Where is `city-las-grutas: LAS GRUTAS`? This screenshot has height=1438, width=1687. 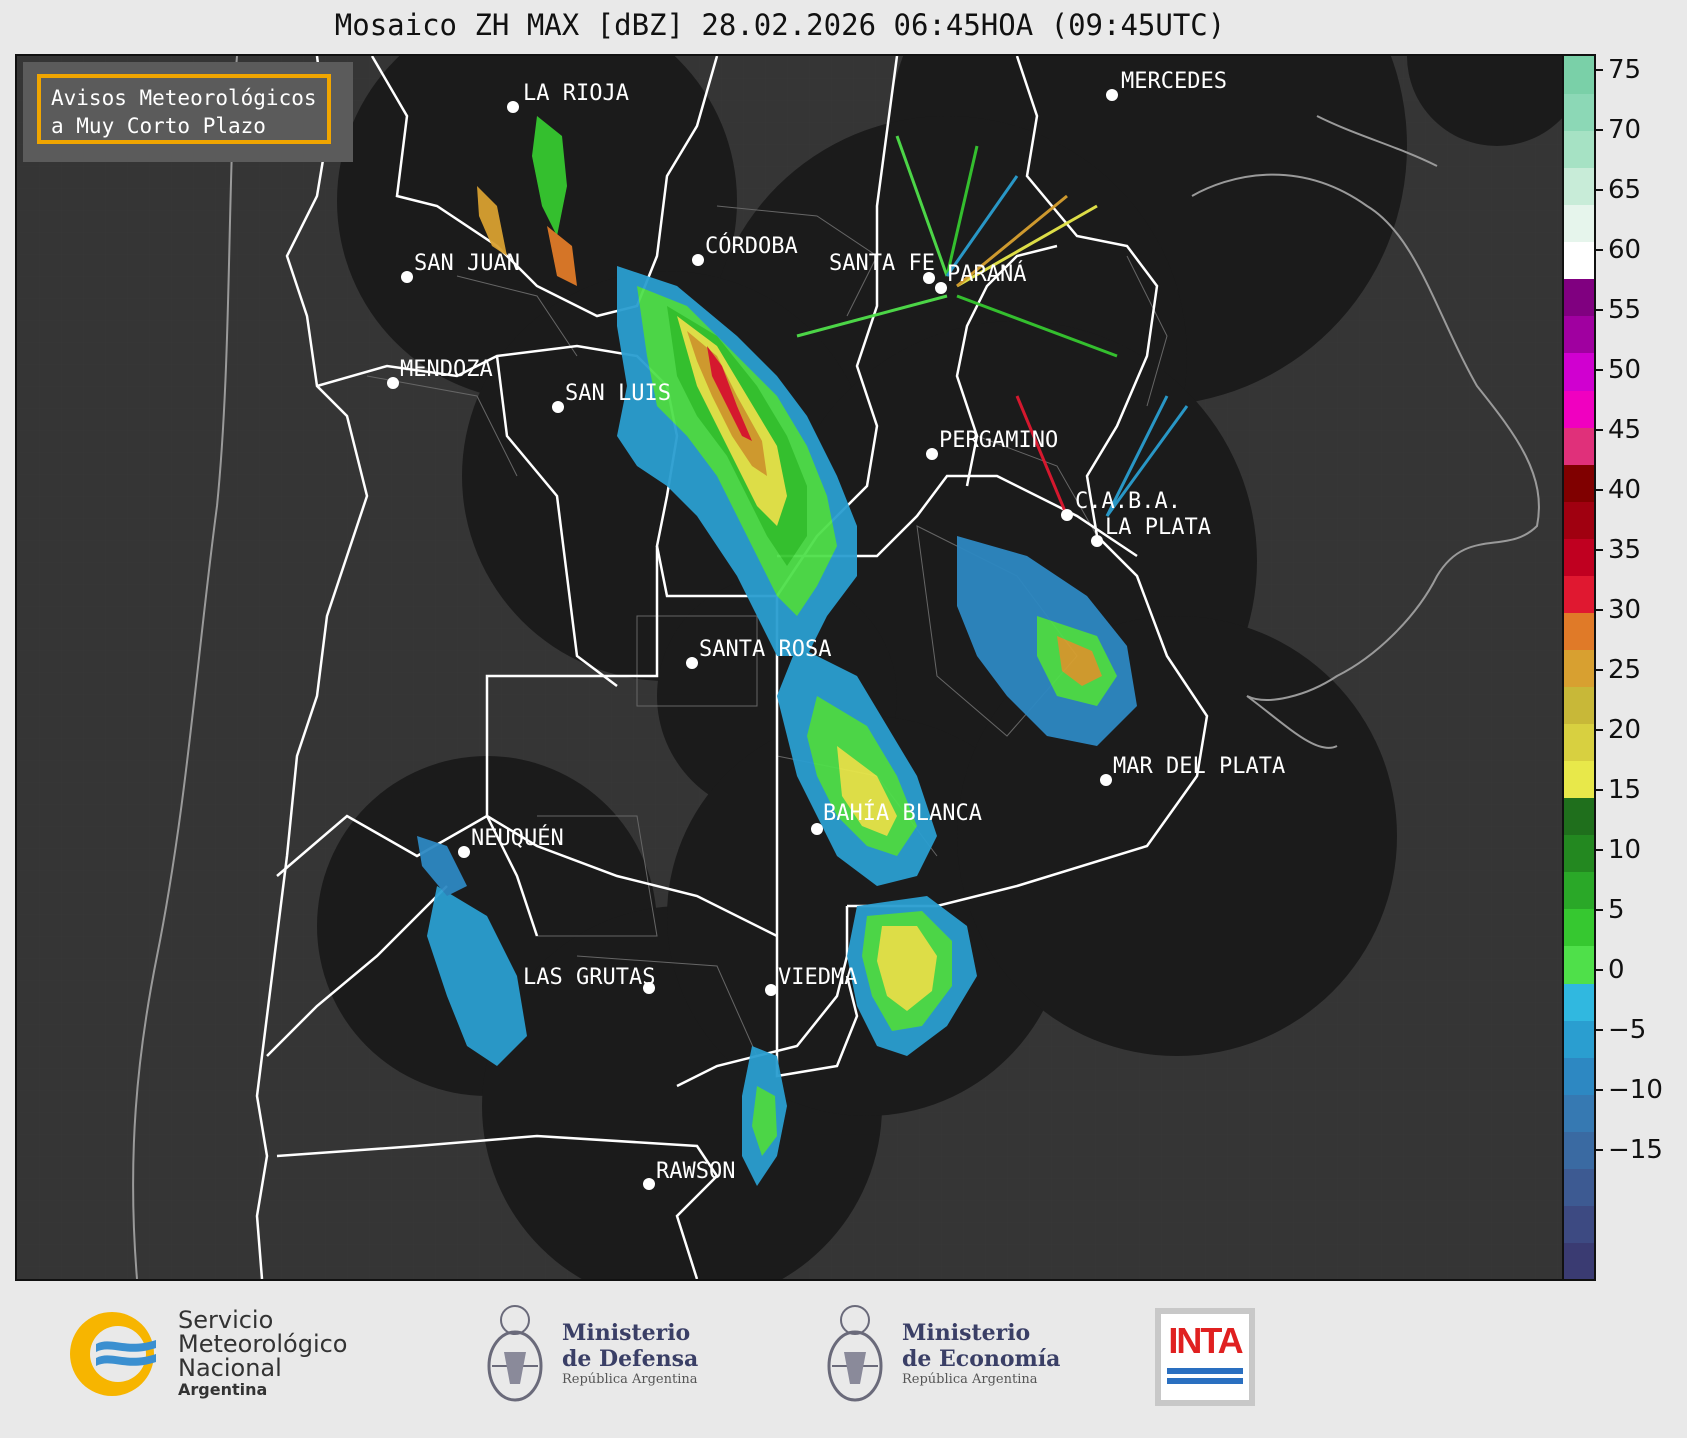
city-las-grutas: LAS GRUTAS is located at coordinates (589, 979).